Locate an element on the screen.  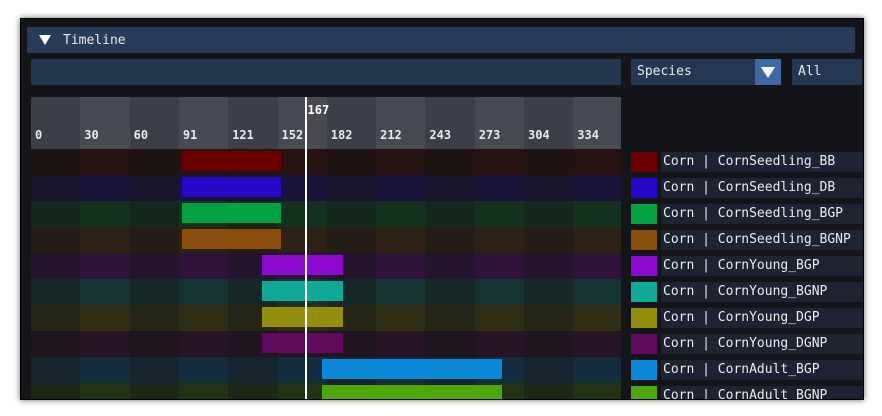
legend-item: Corn | CornYoung_DGP is located at coordinates (747, 318).